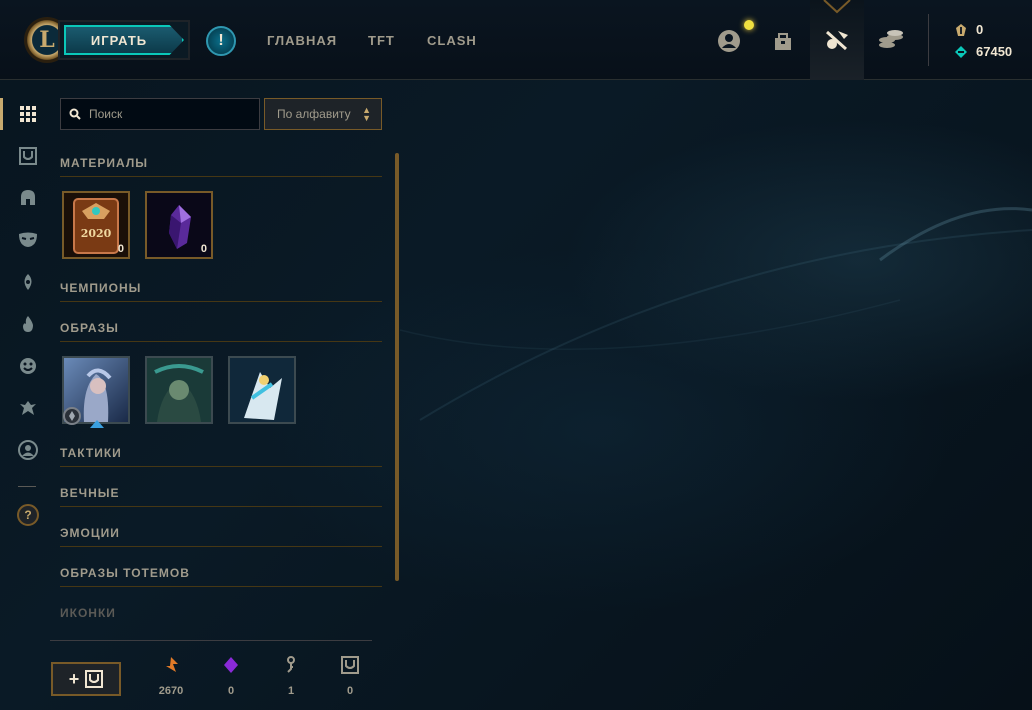  I want to click on search-placeholder: Поиск, so click(106, 114).